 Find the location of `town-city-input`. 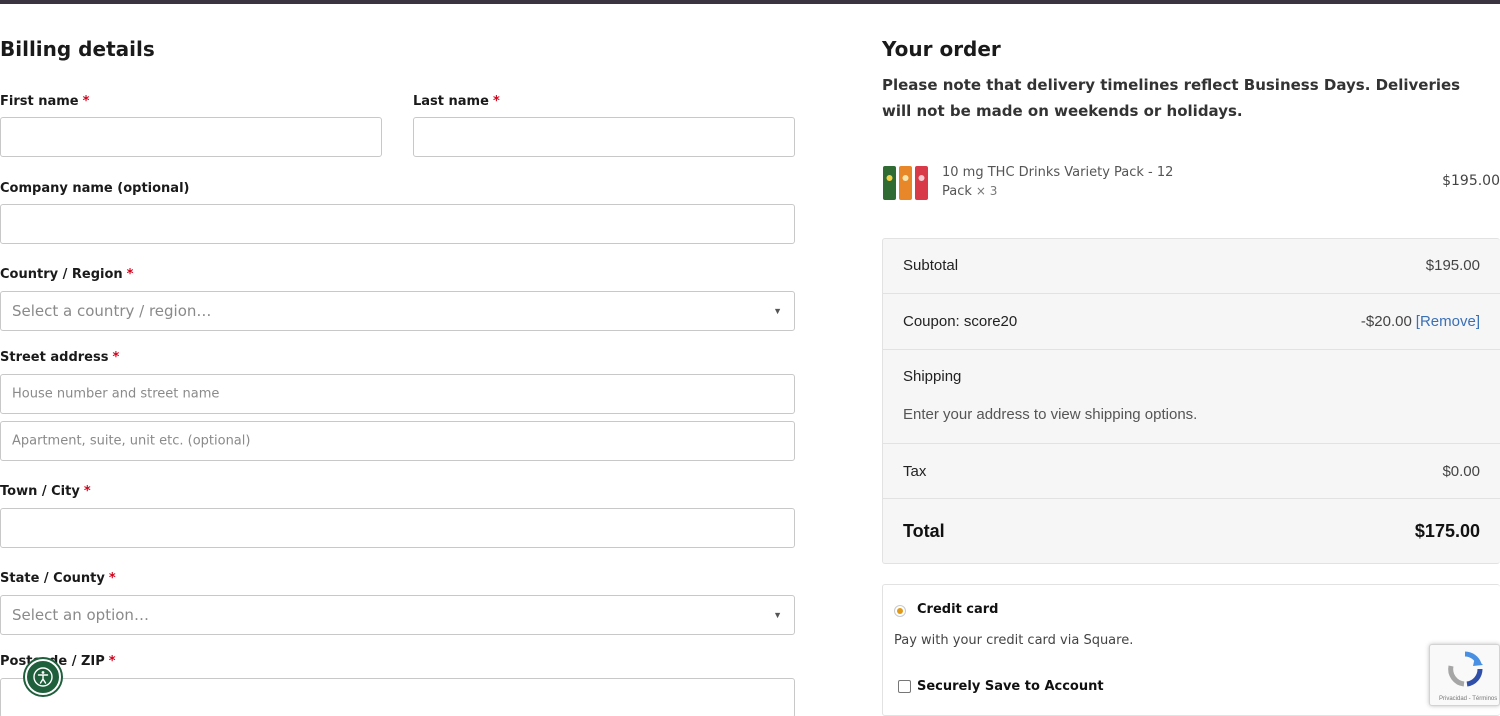

town-city-input is located at coordinates (397, 528).